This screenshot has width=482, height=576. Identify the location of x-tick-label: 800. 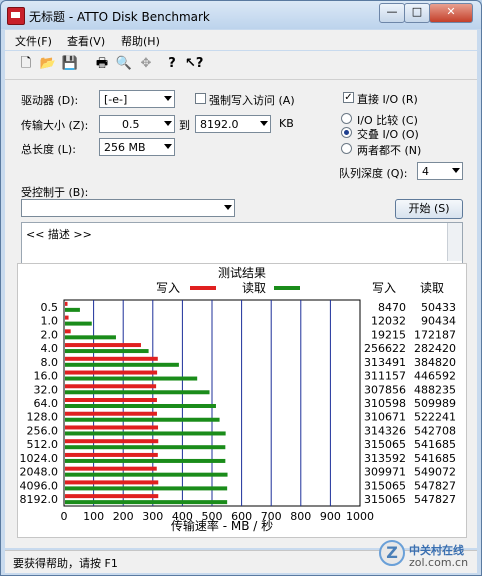
(300, 516).